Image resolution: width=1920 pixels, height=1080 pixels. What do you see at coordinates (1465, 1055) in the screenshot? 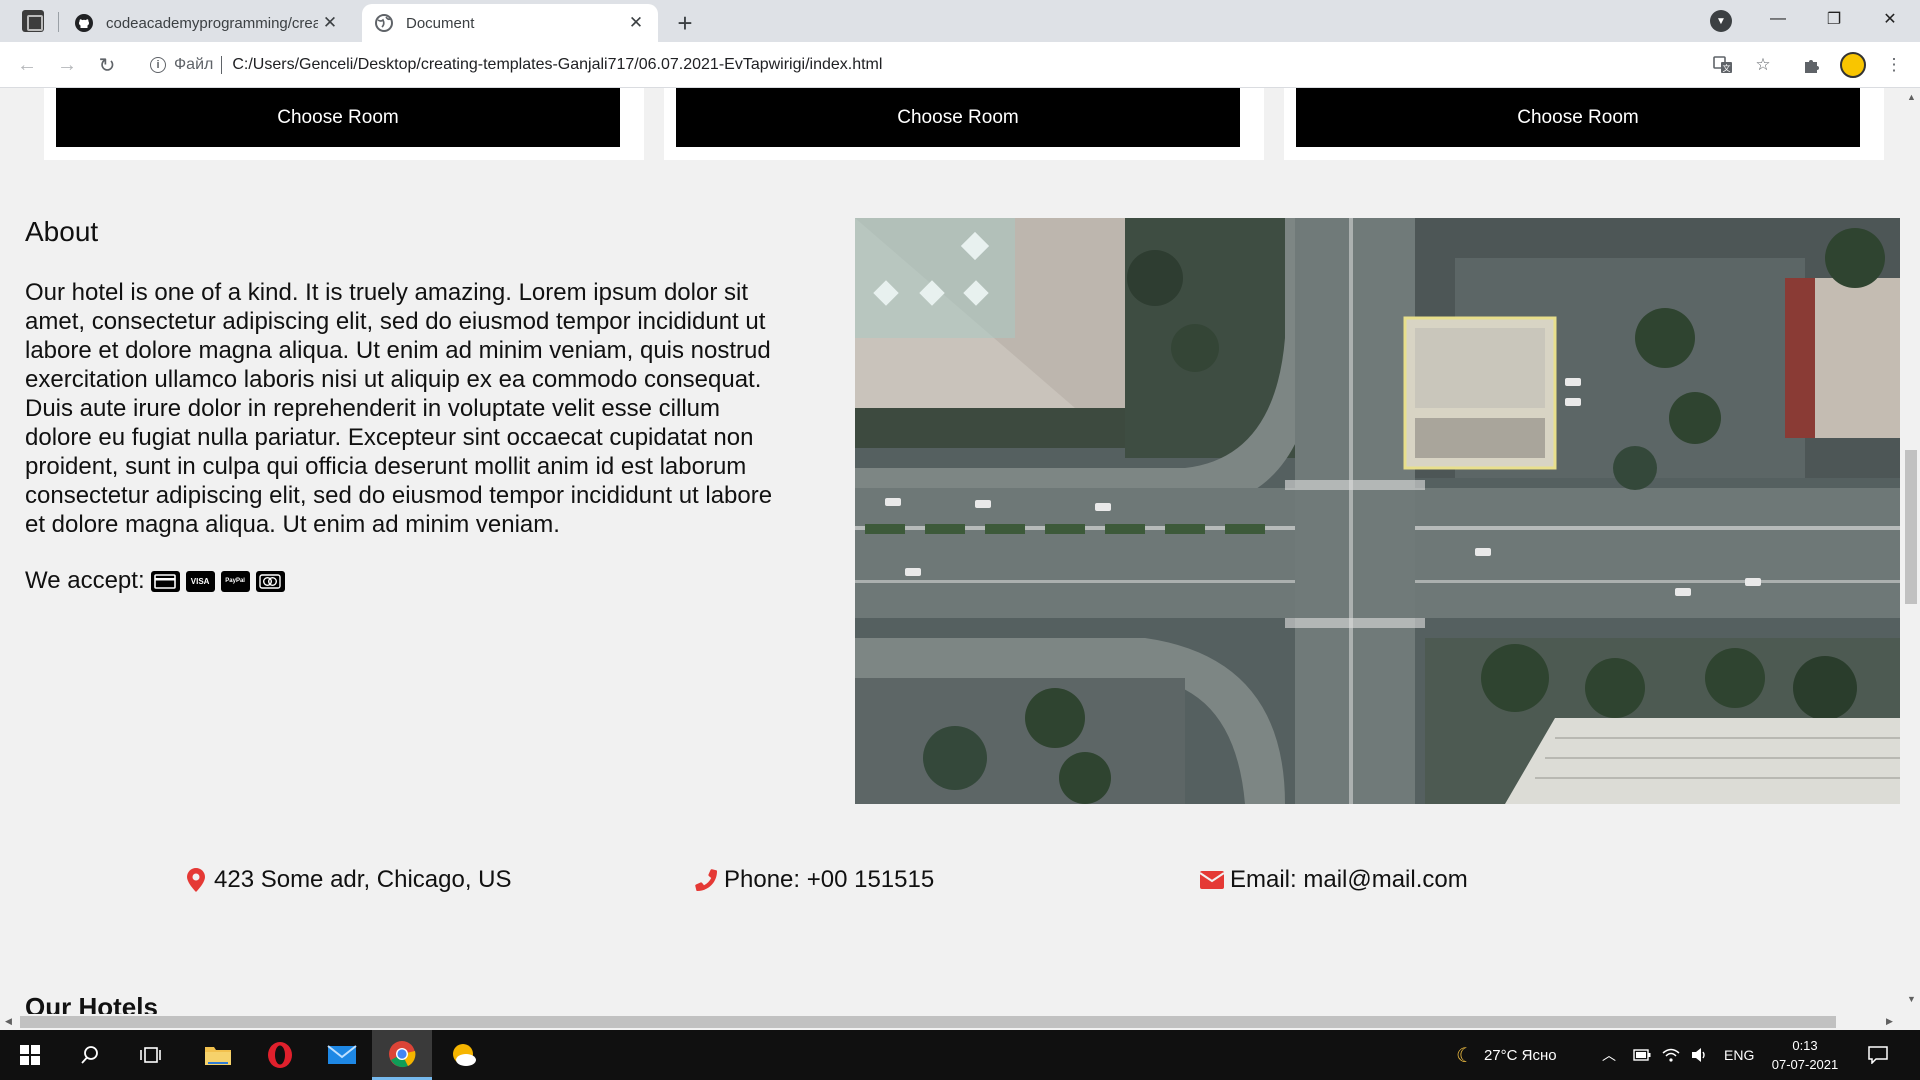
I see `moon-icon: ☾` at bounding box center [1465, 1055].